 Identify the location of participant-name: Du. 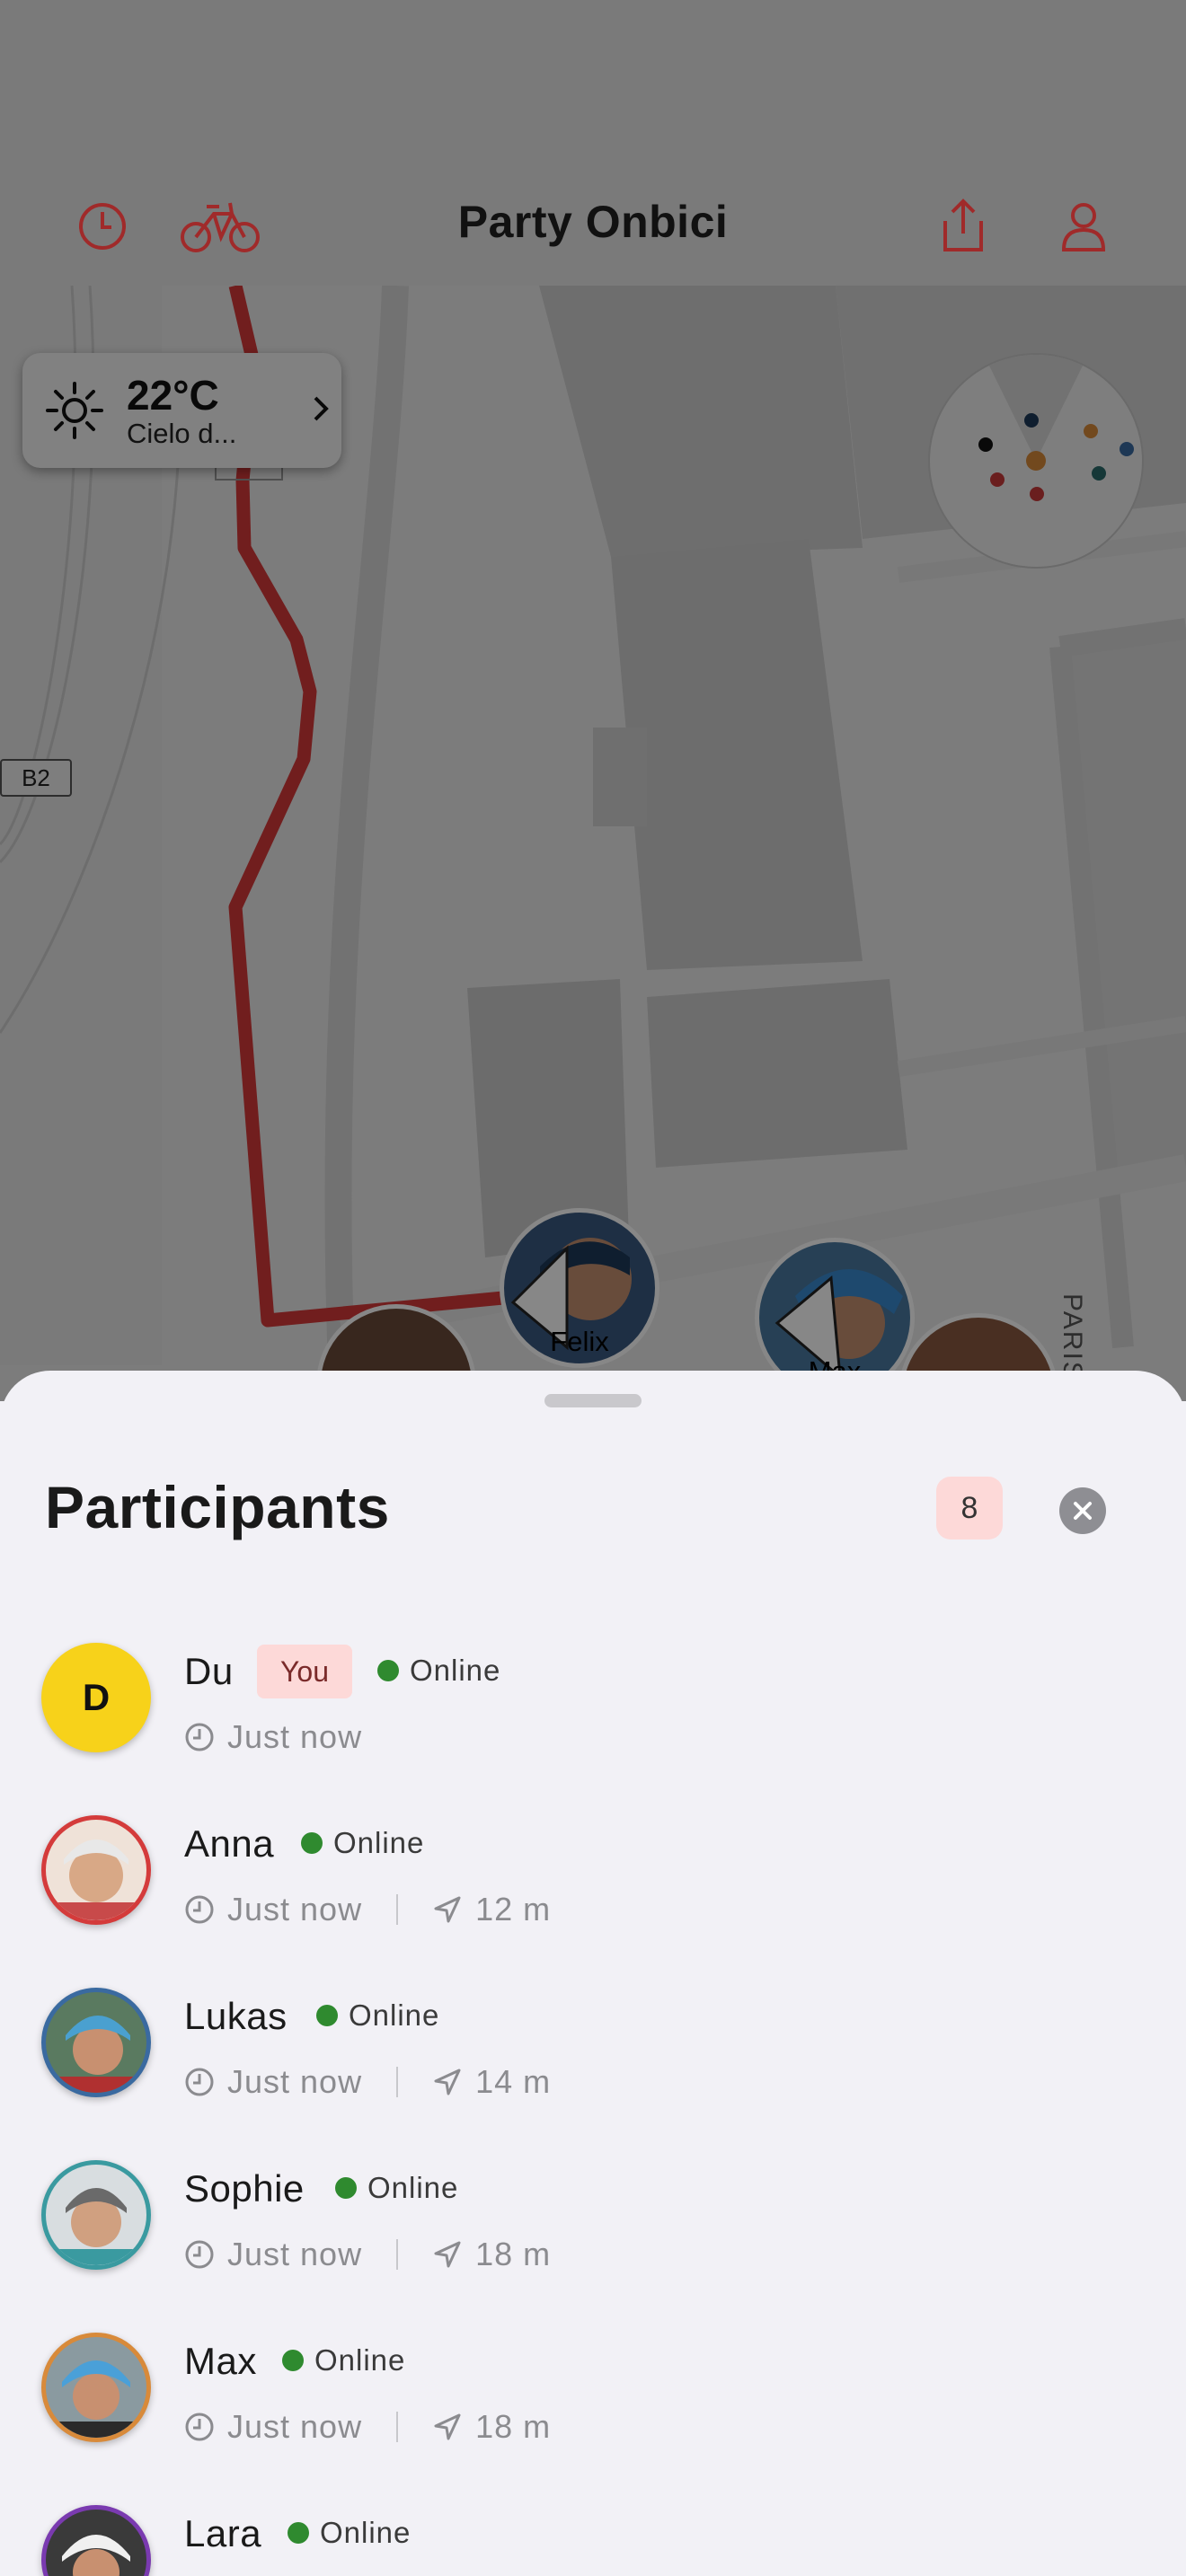
(209, 1671).